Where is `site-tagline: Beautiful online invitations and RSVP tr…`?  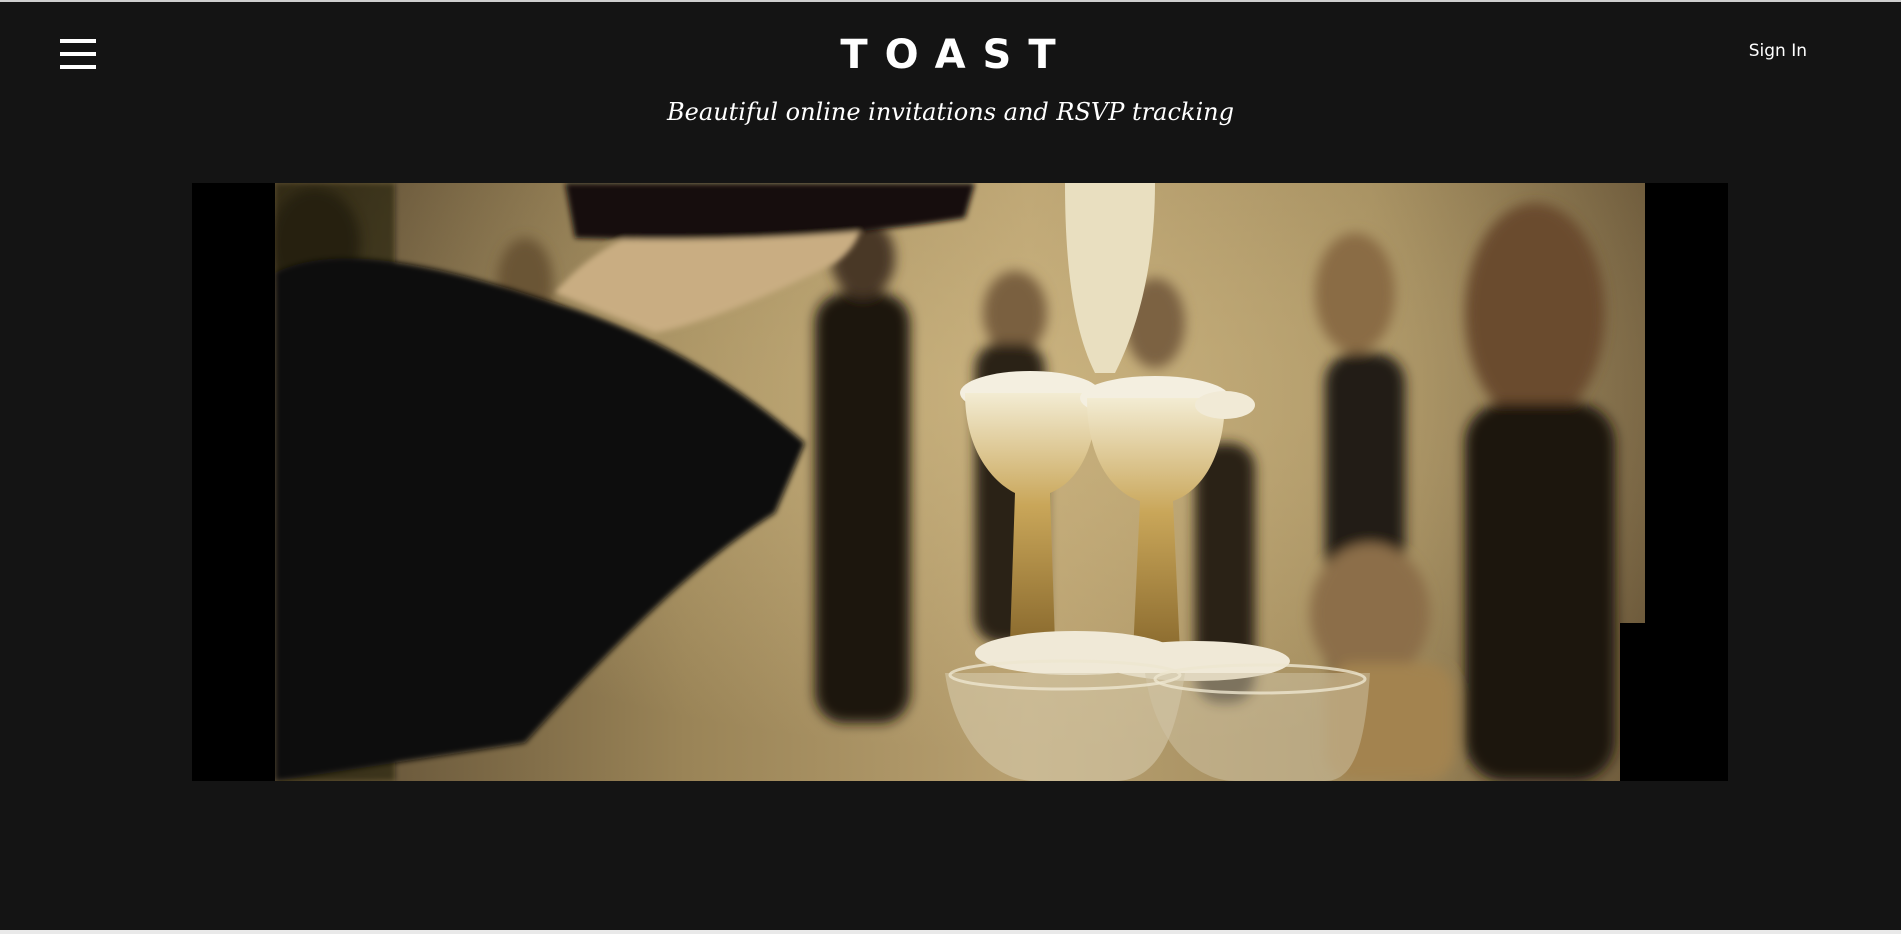
site-tagline: Beautiful online invitations and RSVP tr… is located at coordinates (950, 112).